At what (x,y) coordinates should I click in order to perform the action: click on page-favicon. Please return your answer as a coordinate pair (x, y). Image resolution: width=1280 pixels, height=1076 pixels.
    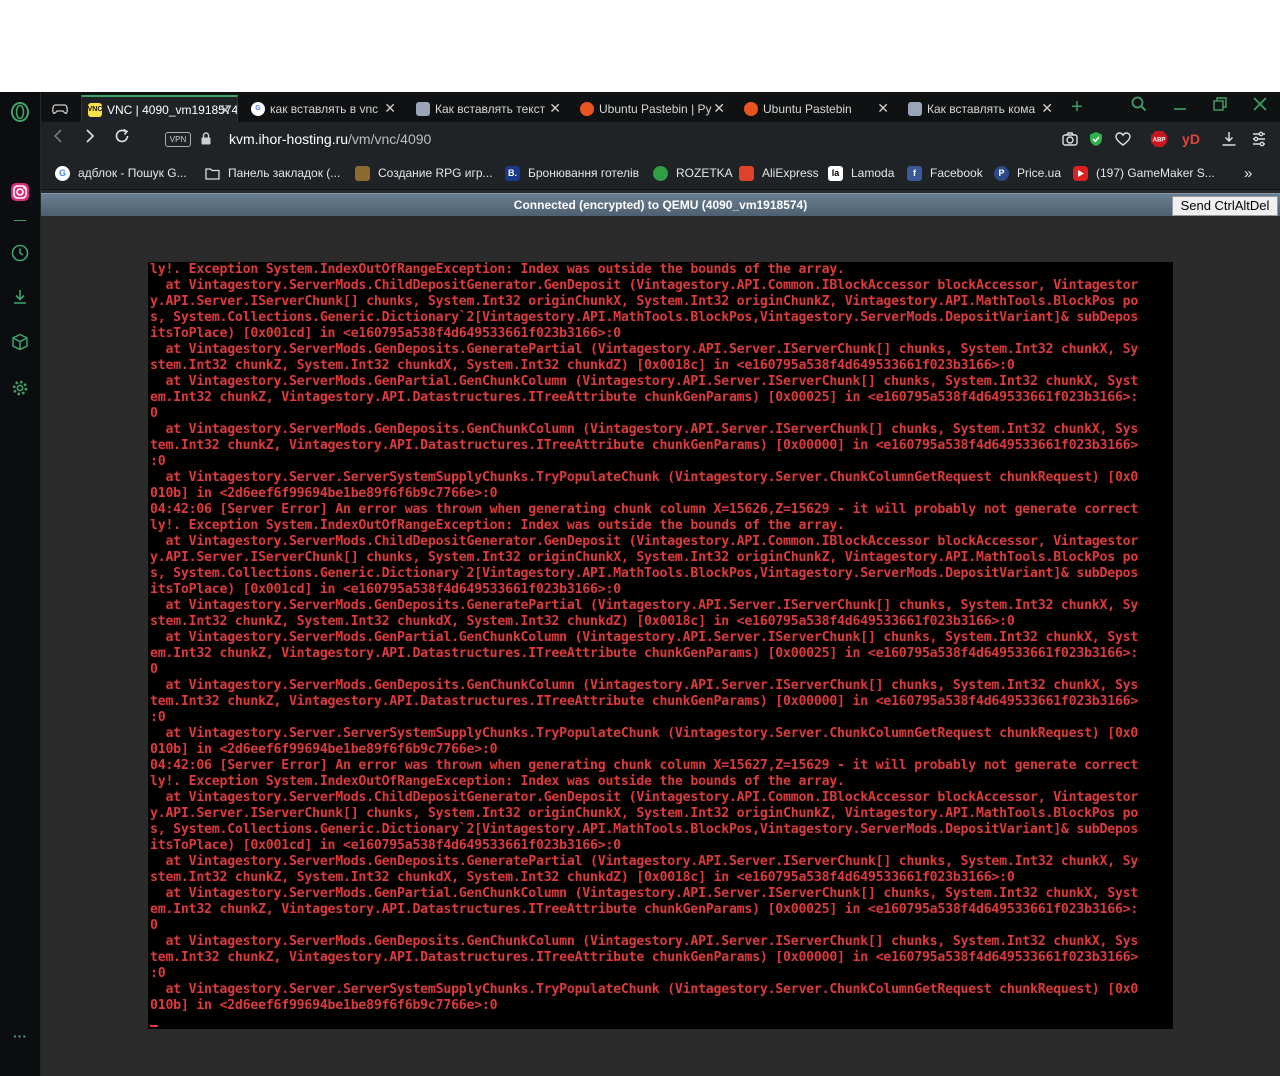
    Looking at the image, I should click on (915, 108).